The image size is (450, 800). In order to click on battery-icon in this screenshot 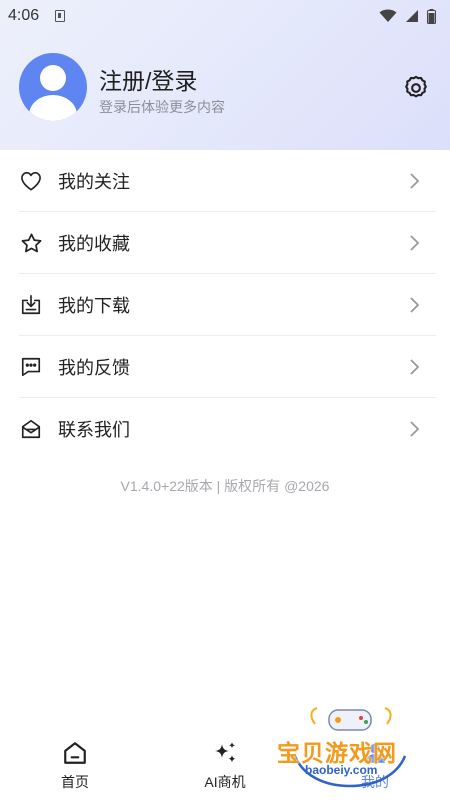, I will do `click(431, 16)`.